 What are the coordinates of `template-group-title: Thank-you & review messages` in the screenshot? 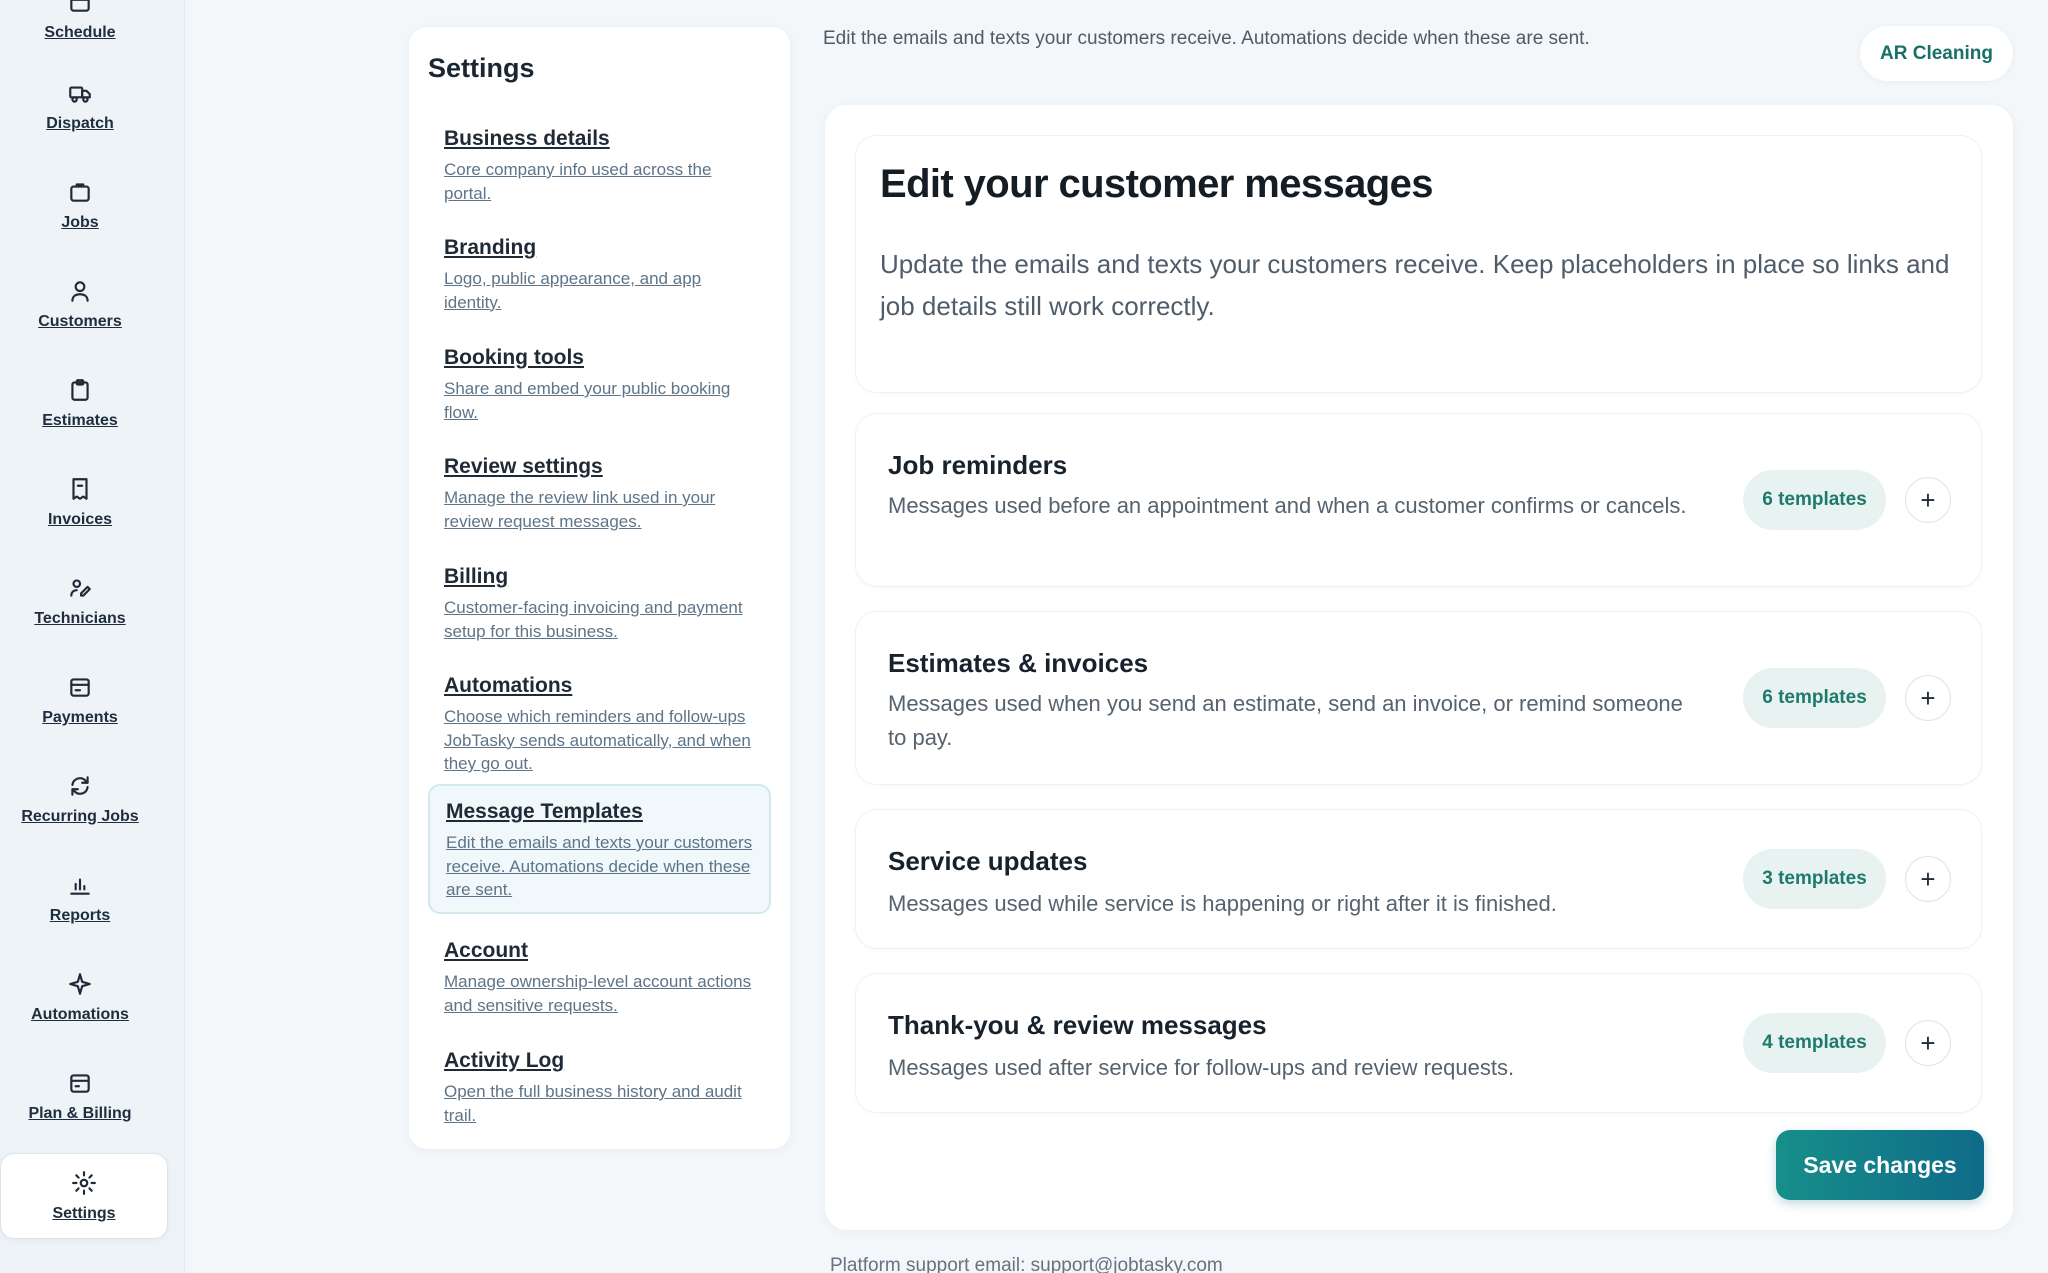 It's located at (1077, 1025).